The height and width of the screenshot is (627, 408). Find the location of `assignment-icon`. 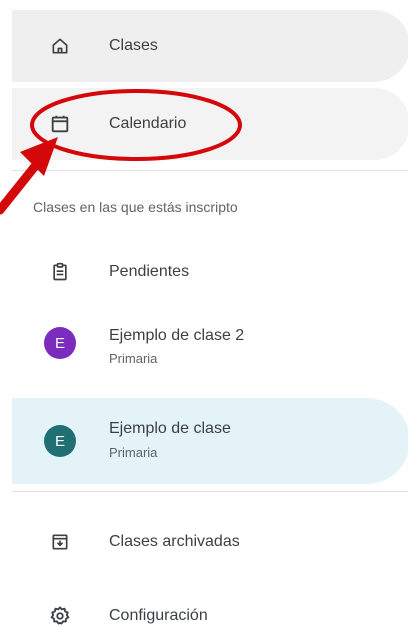

assignment-icon is located at coordinates (60, 272).